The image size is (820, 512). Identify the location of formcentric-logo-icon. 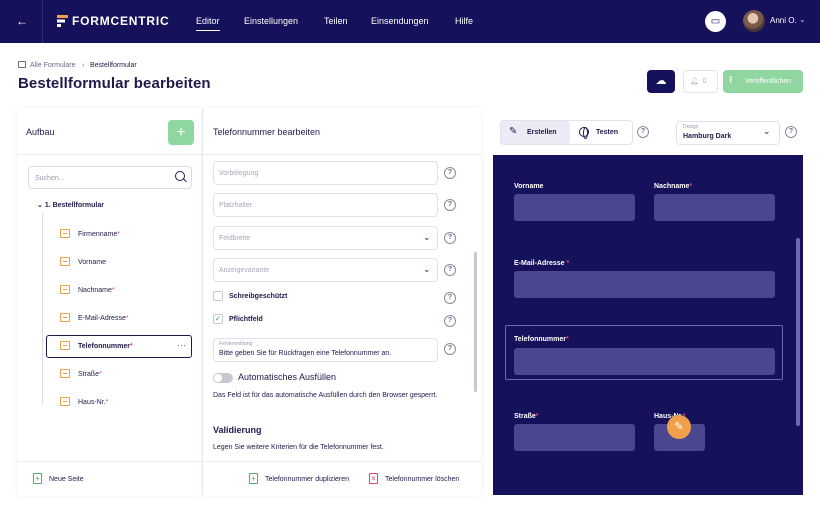
(62, 21).